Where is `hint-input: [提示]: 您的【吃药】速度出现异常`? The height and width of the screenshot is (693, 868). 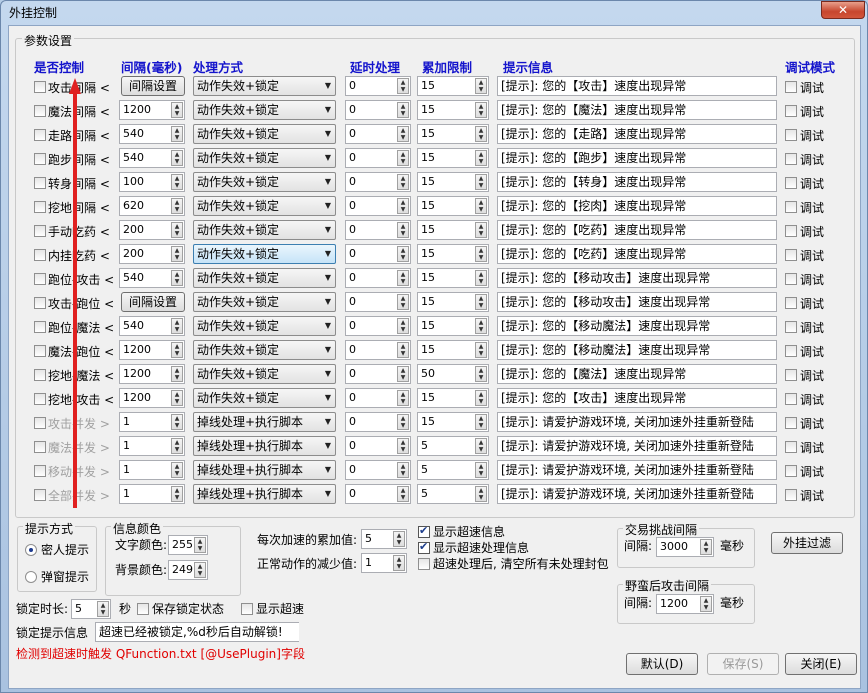 hint-input: [提示]: 您的【吃药】速度出现异常 is located at coordinates (637, 230).